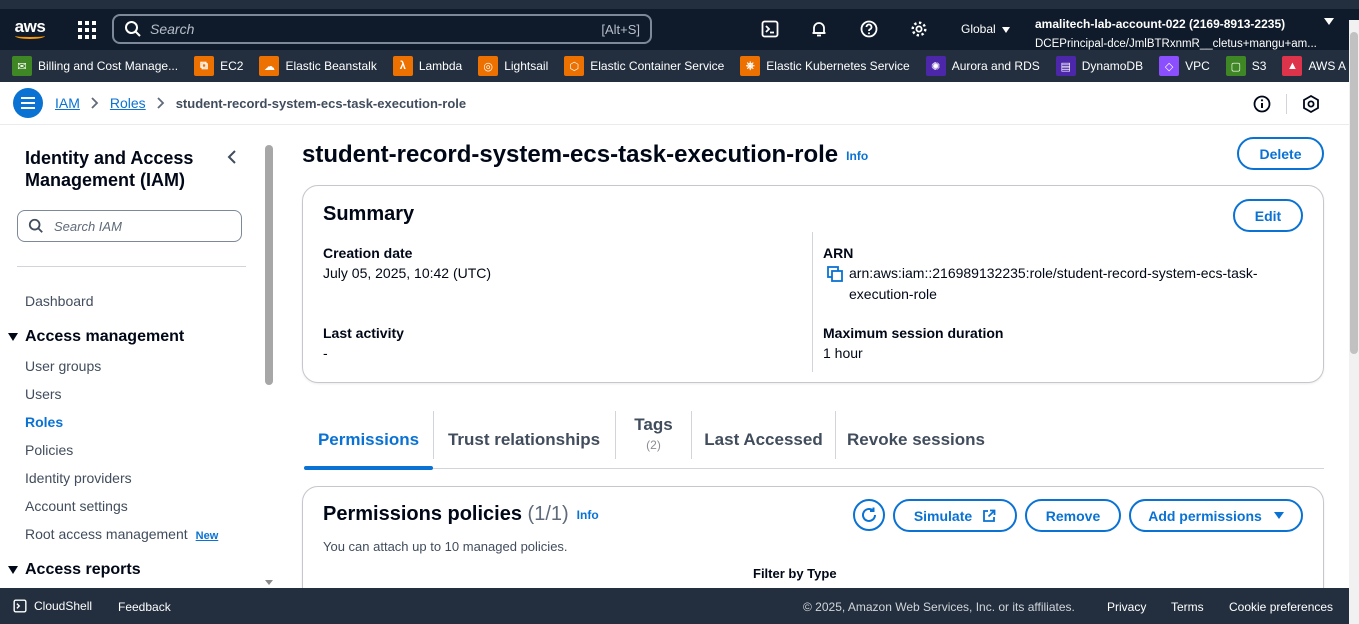 The width and height of the screenshot is (1359, 624). What do you see at coordinates (919, 29) in the screenshot?
I see `settings-gear-icon` at bounding box center [919, 29].